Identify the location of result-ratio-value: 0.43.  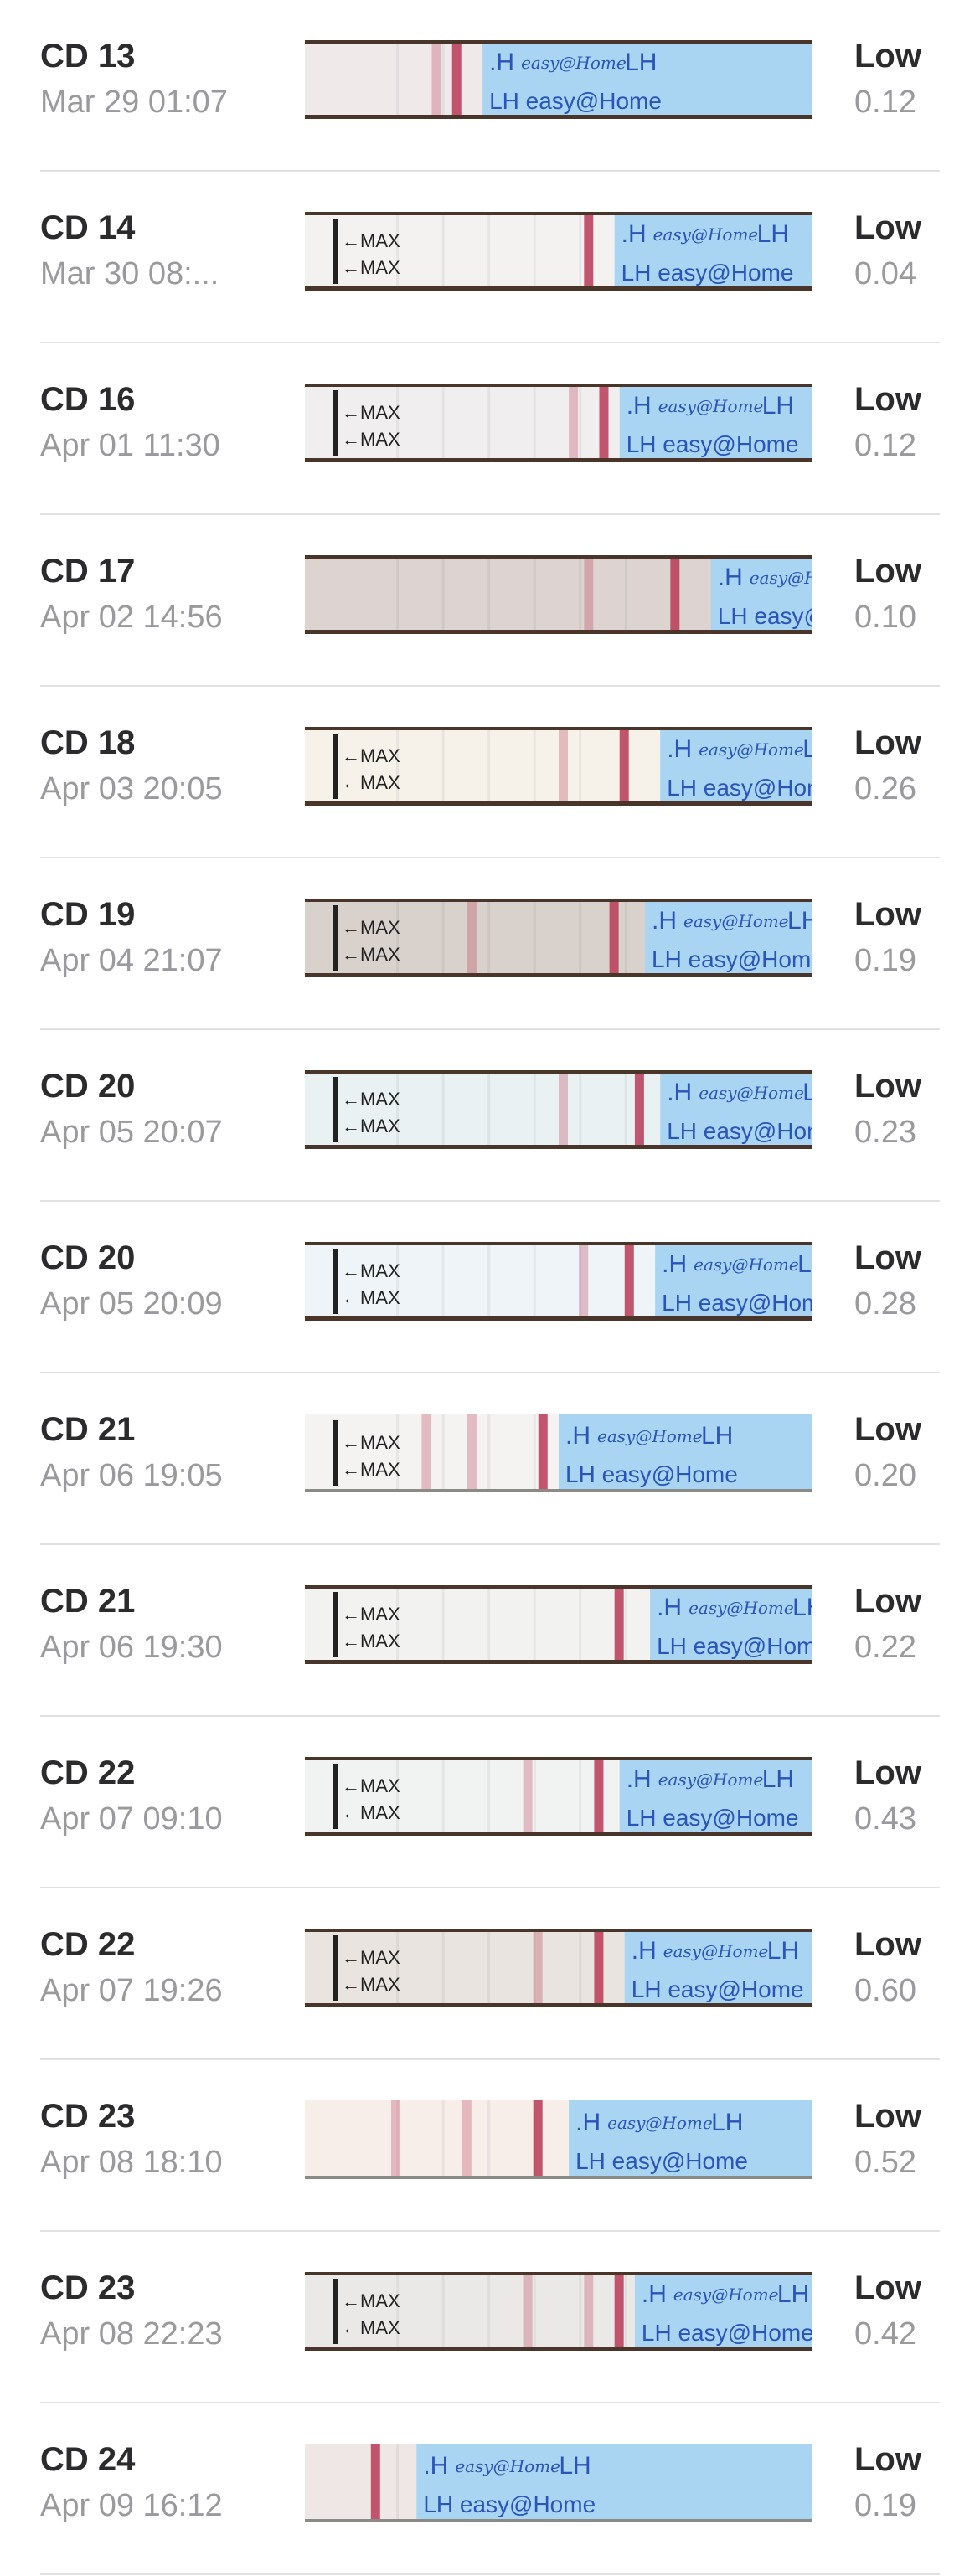
(885, 1819).